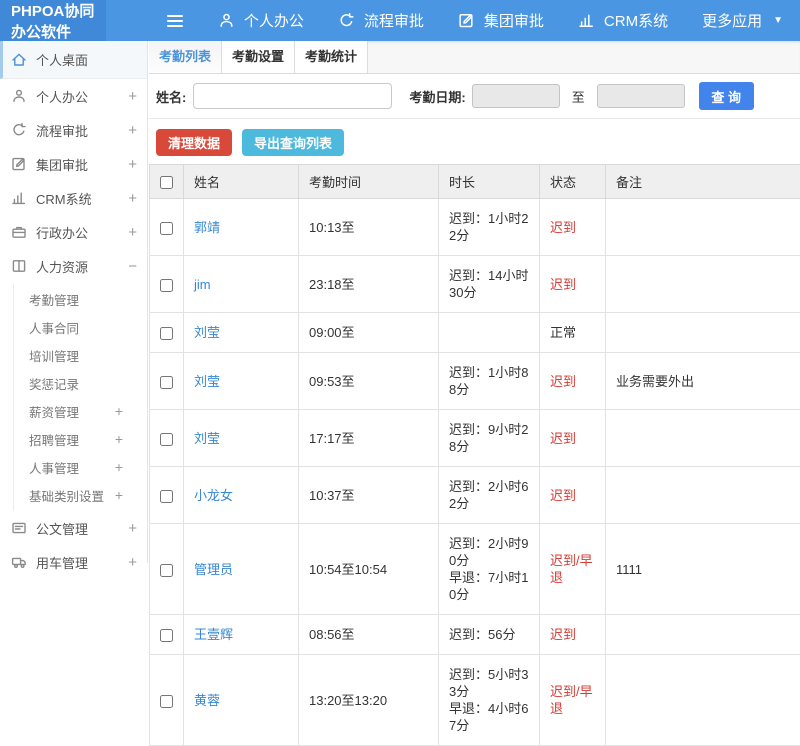 The image size is (800, 746). What do you see at coordinates (489, 495) in the screenshot?
I see `duration-cell: 迟到：2小时62分` at bounding box center [489, 495].